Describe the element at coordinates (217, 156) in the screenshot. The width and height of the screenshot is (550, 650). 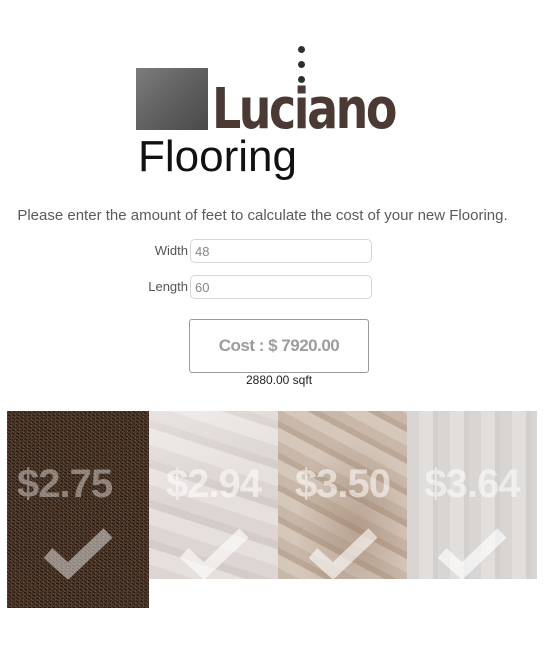
I see `logo-text-flooring: Flooring` at that location.